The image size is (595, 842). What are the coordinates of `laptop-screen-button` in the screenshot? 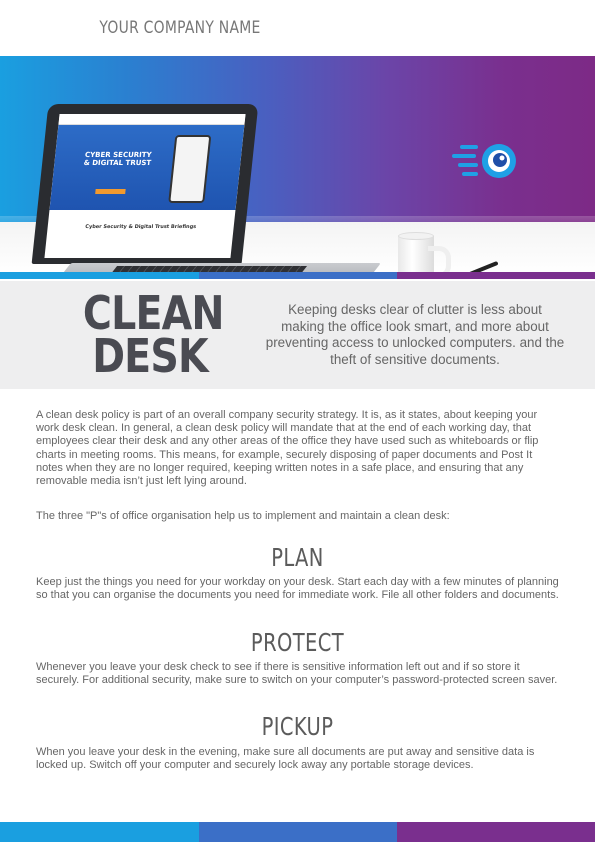 It's located at (110, 191).